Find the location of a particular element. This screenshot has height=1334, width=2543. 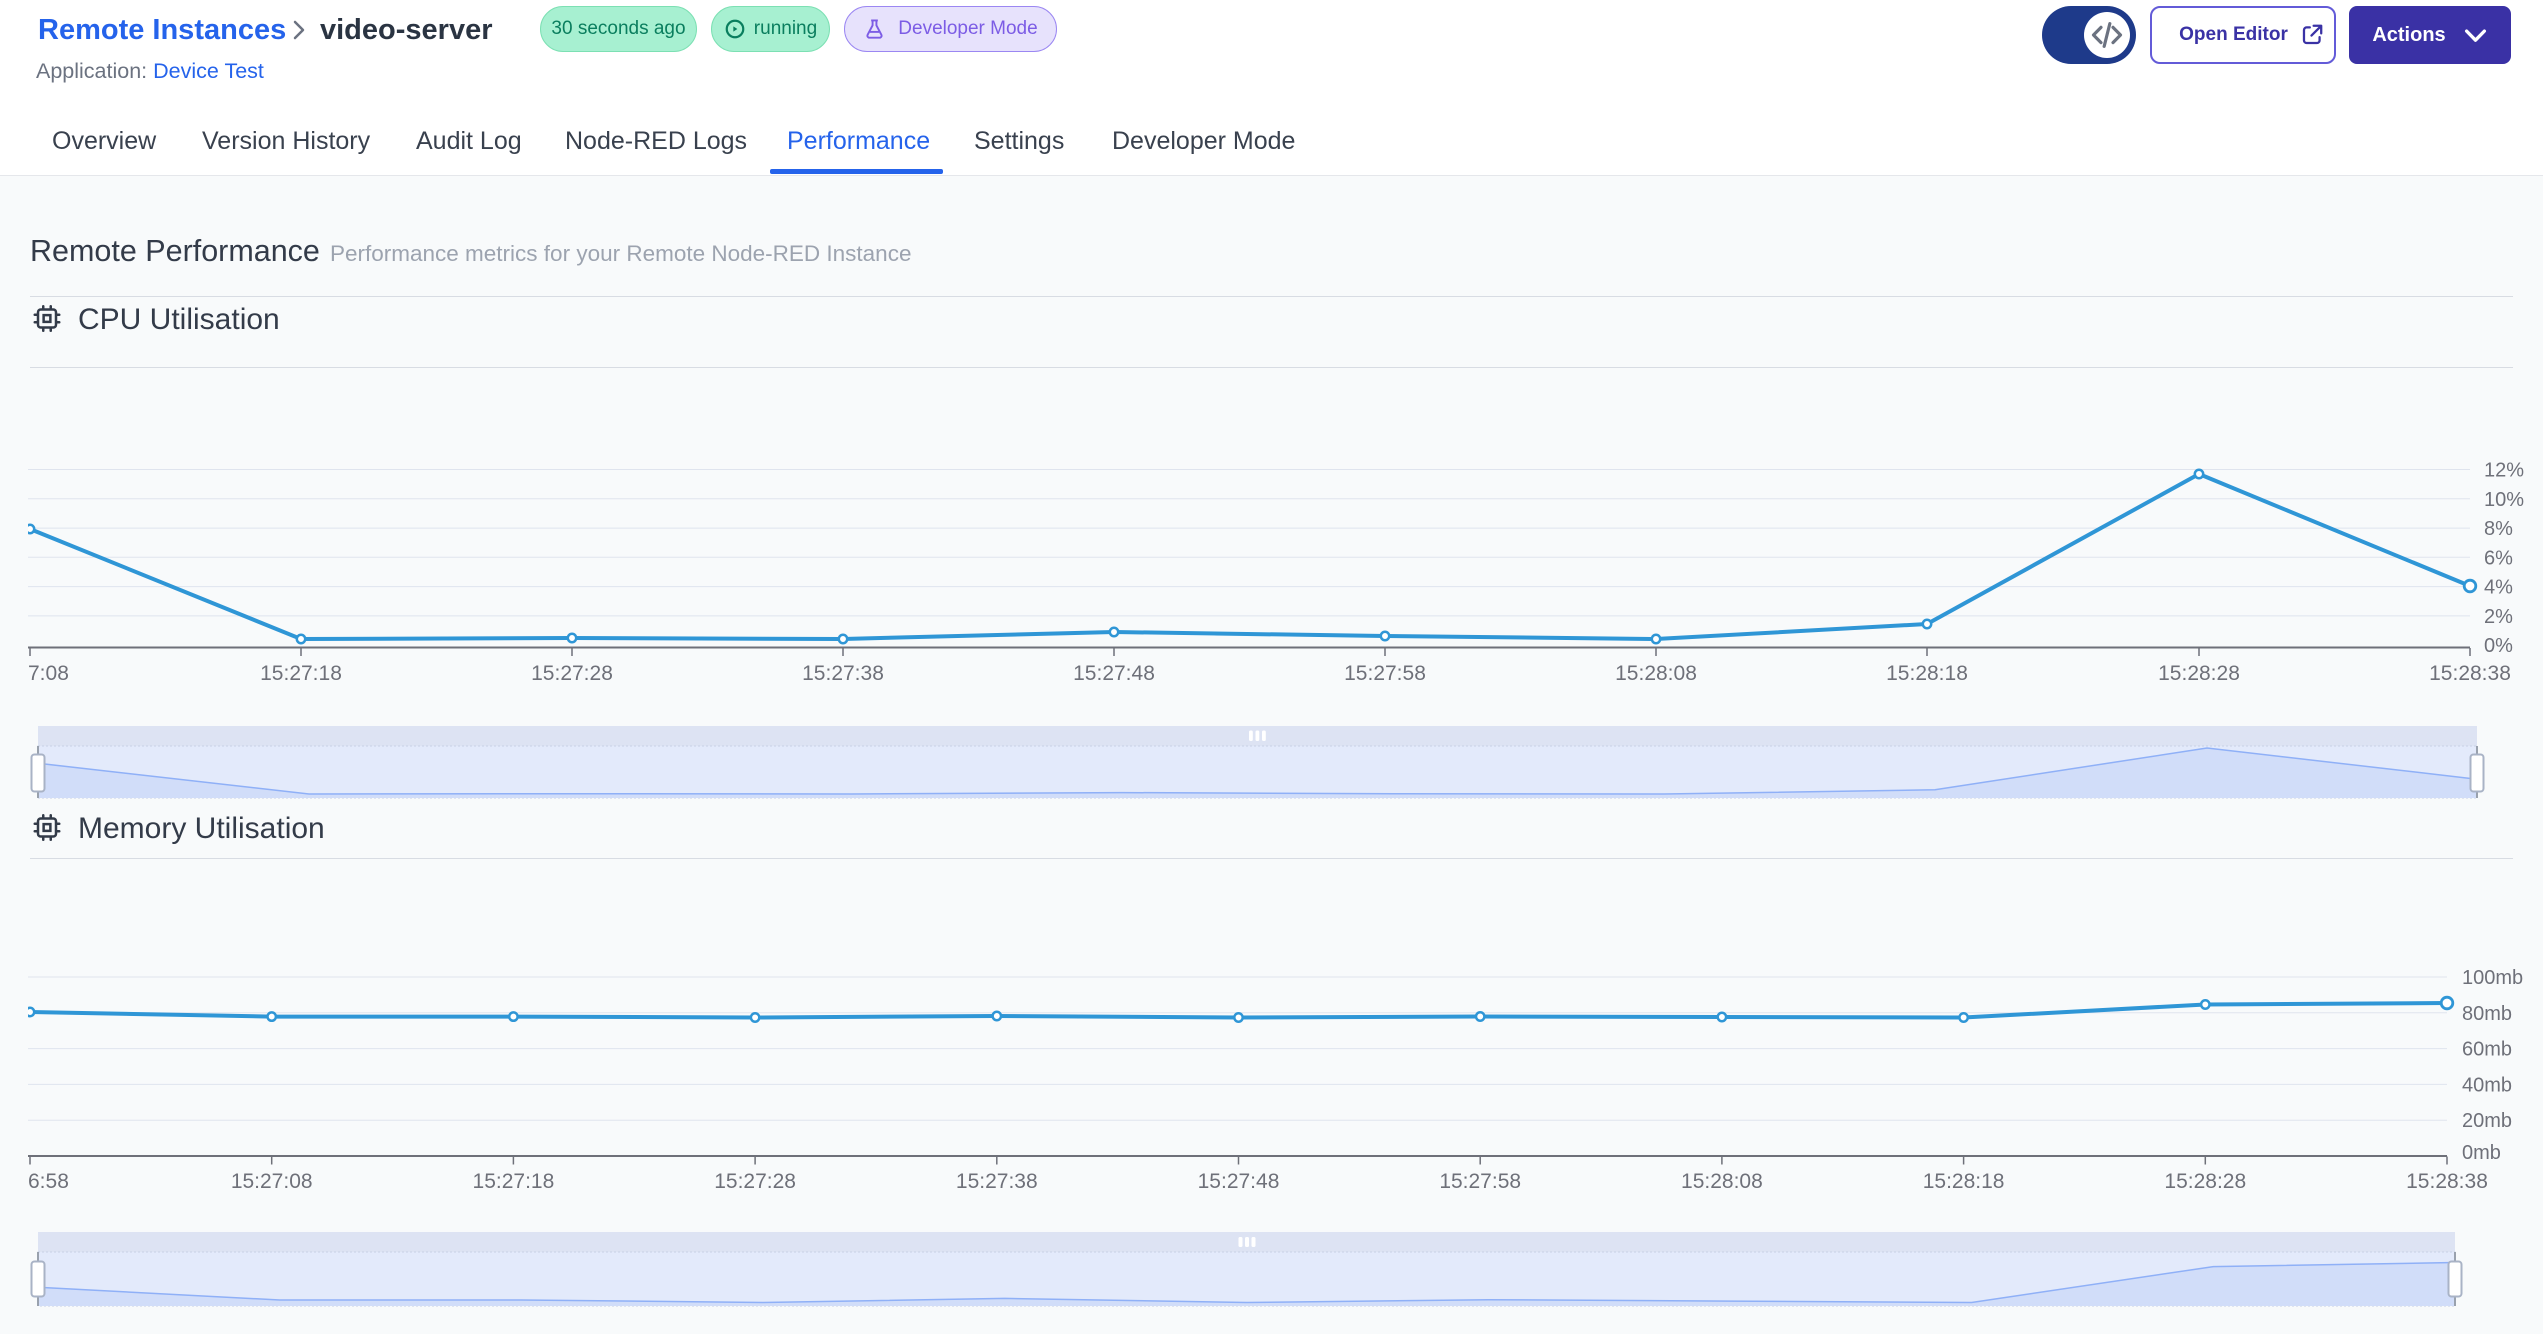

svg-text: 20mb is located at coordinates (2487, 1121).